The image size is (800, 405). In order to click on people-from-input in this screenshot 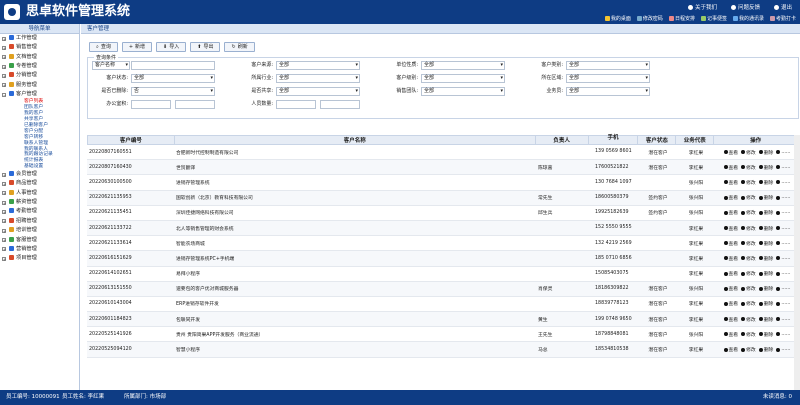, I will do `click(296, 104)`.